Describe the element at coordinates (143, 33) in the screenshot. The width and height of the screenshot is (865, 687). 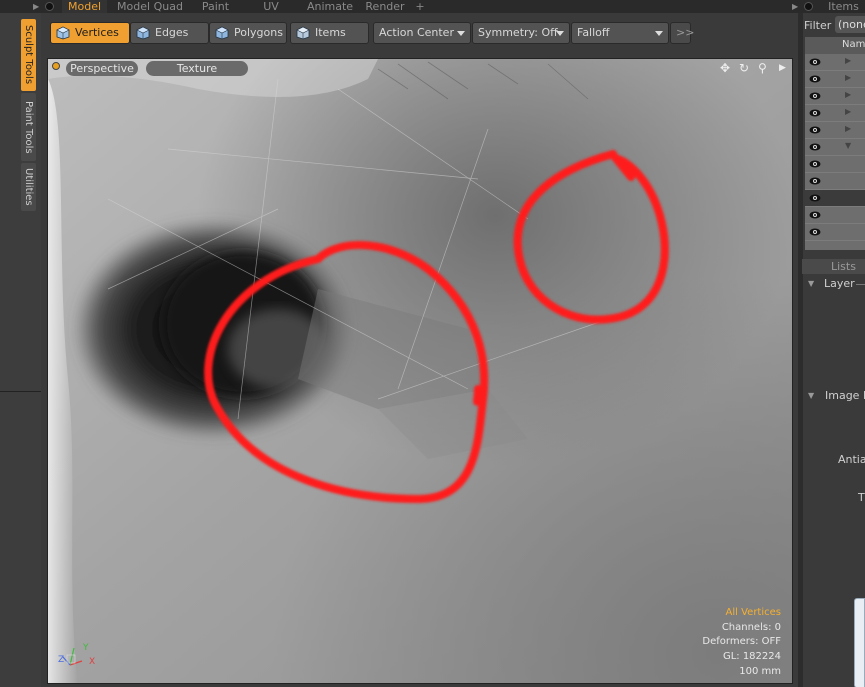
I see `edge-cube-icon` at that location.